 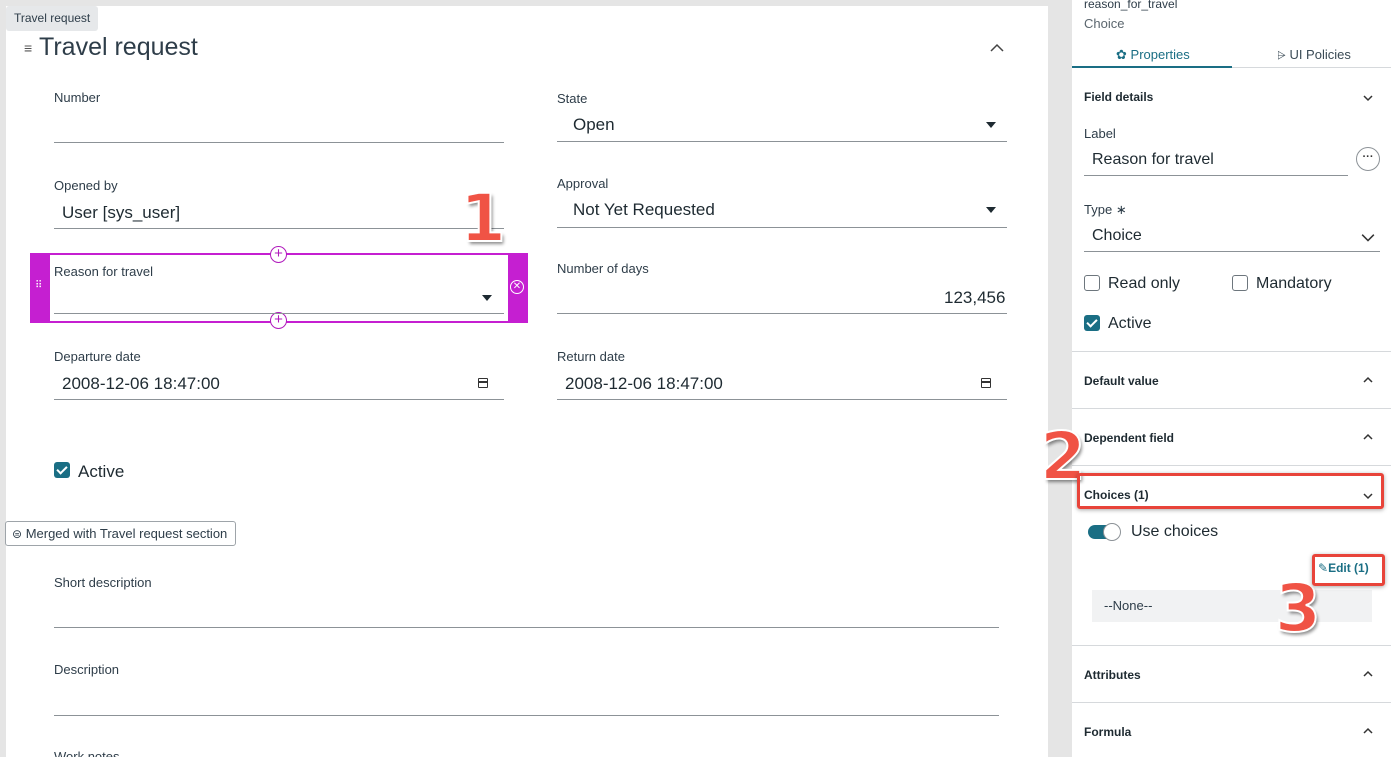 I want to click on return-label: Return date, so click(x=591, y=356).